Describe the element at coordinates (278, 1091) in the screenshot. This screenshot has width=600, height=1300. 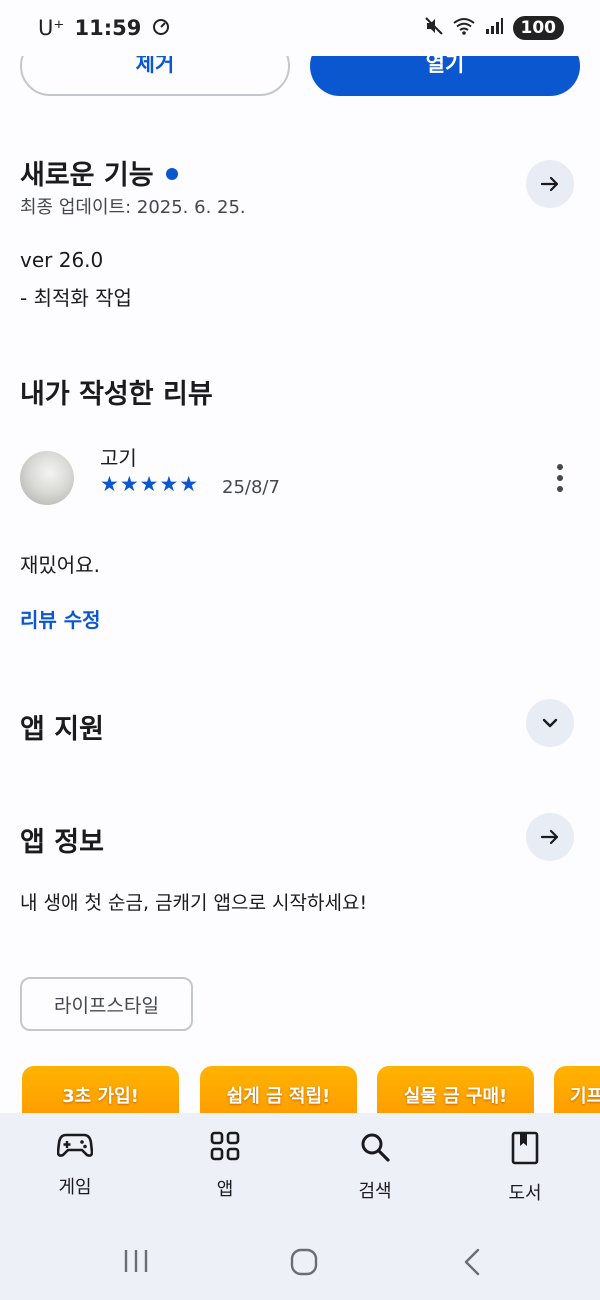
I see `screenshot-2: 쉽게 금 적립!` at that location.